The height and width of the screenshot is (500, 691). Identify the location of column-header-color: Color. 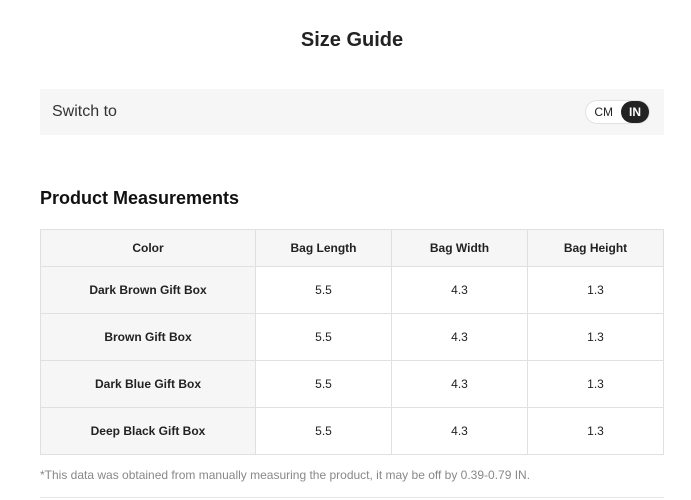
(148, 248).